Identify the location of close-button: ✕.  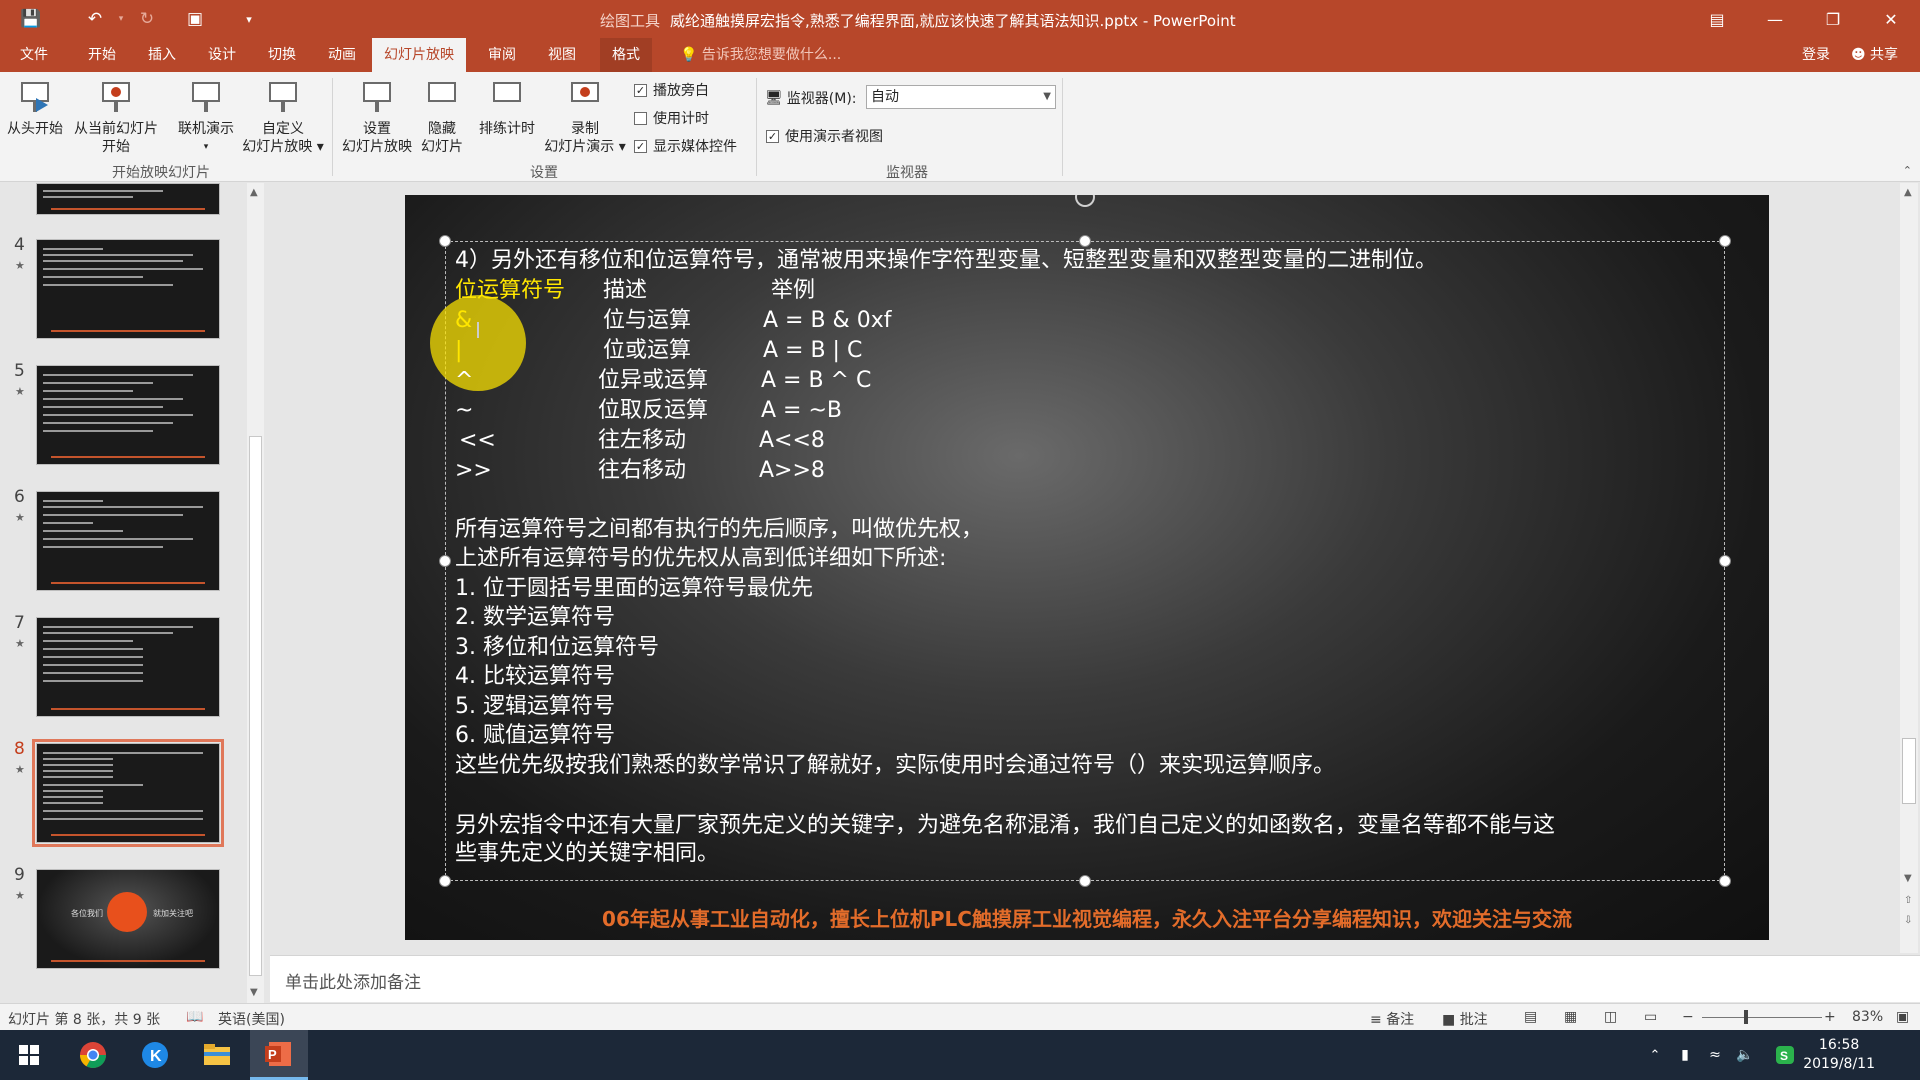
(1891, 19).